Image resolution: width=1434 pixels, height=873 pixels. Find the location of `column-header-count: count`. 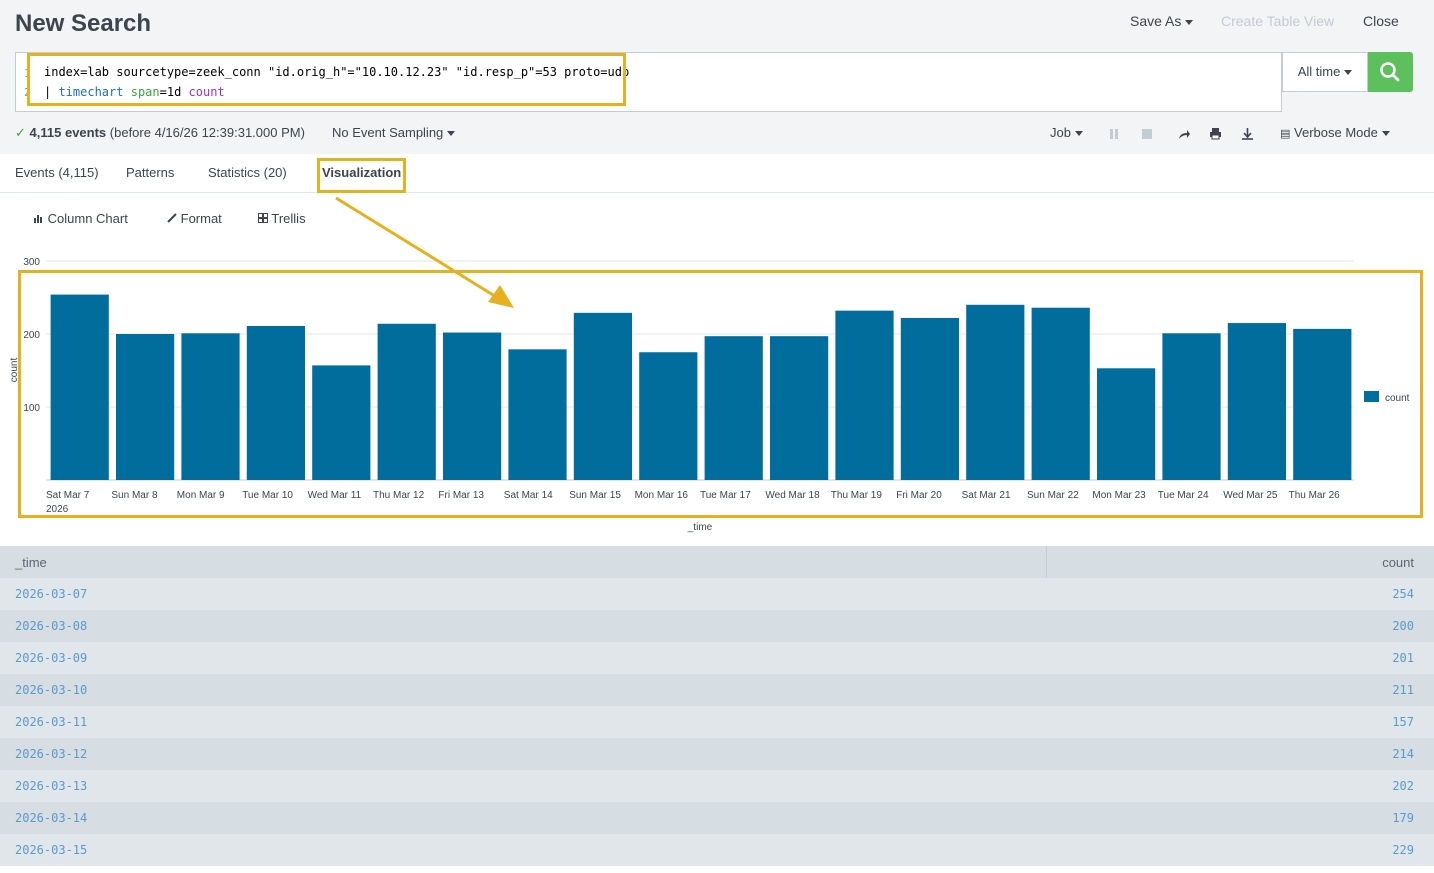

column-header-count: count is located at coordinates (1398, 562).